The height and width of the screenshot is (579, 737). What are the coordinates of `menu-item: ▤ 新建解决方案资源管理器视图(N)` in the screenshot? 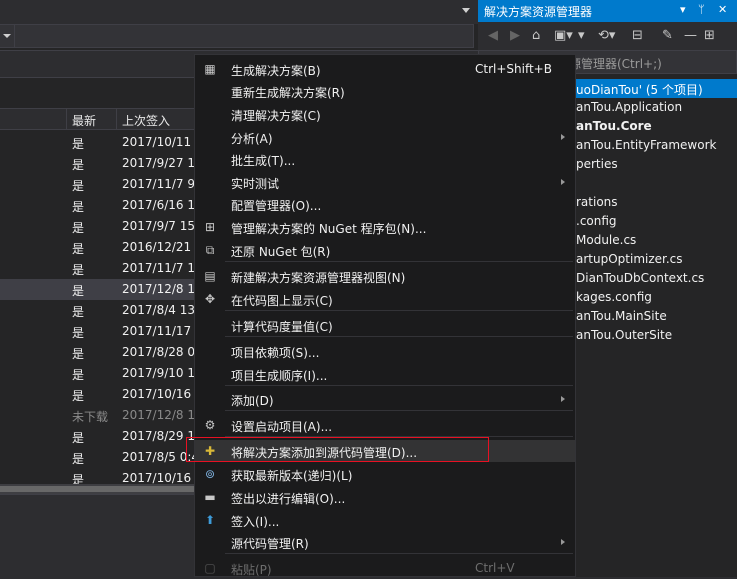 It's located at (385, 276).